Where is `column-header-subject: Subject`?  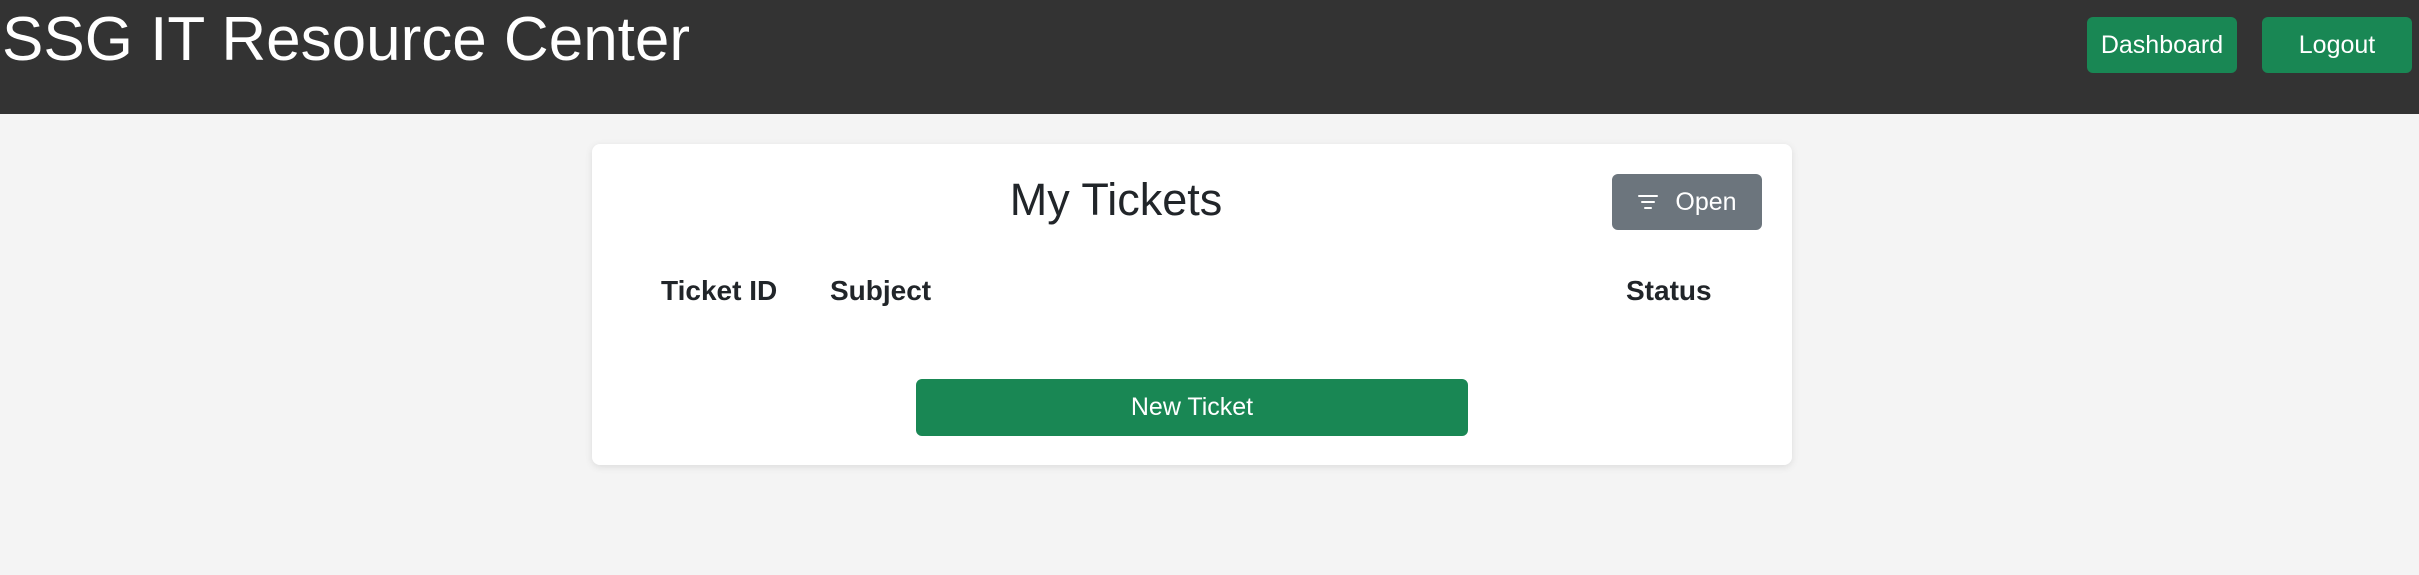 column-header-subject: Subject is located at coordinates (880, 291).